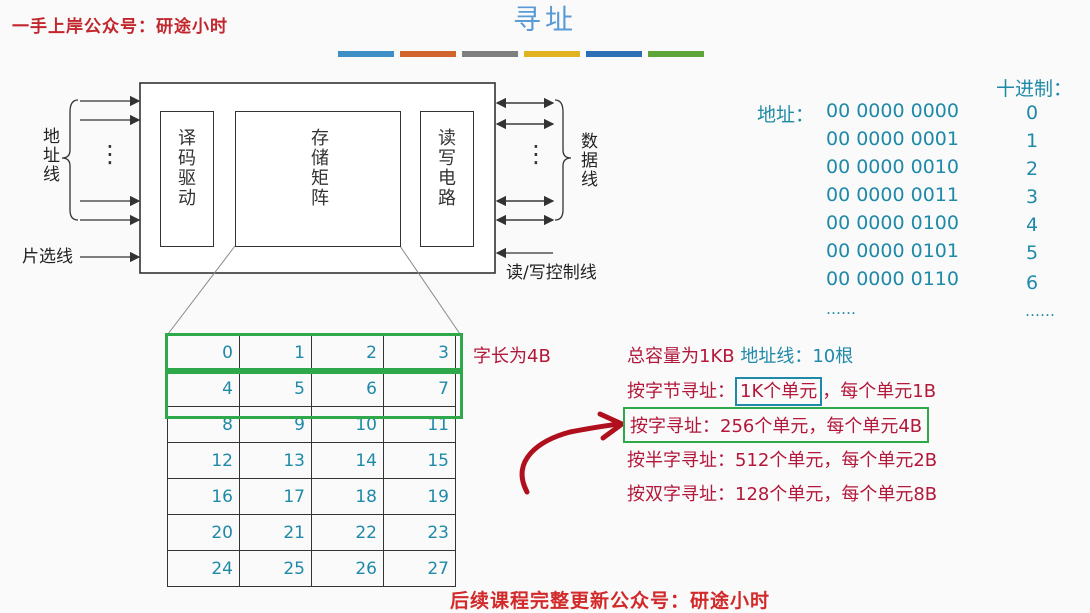 The image size is (1090, 613). What do you see at coordinates (587, 160) in the screenshot?
I see `data-lines-label: 数据线` at bounding box center [587, 160].